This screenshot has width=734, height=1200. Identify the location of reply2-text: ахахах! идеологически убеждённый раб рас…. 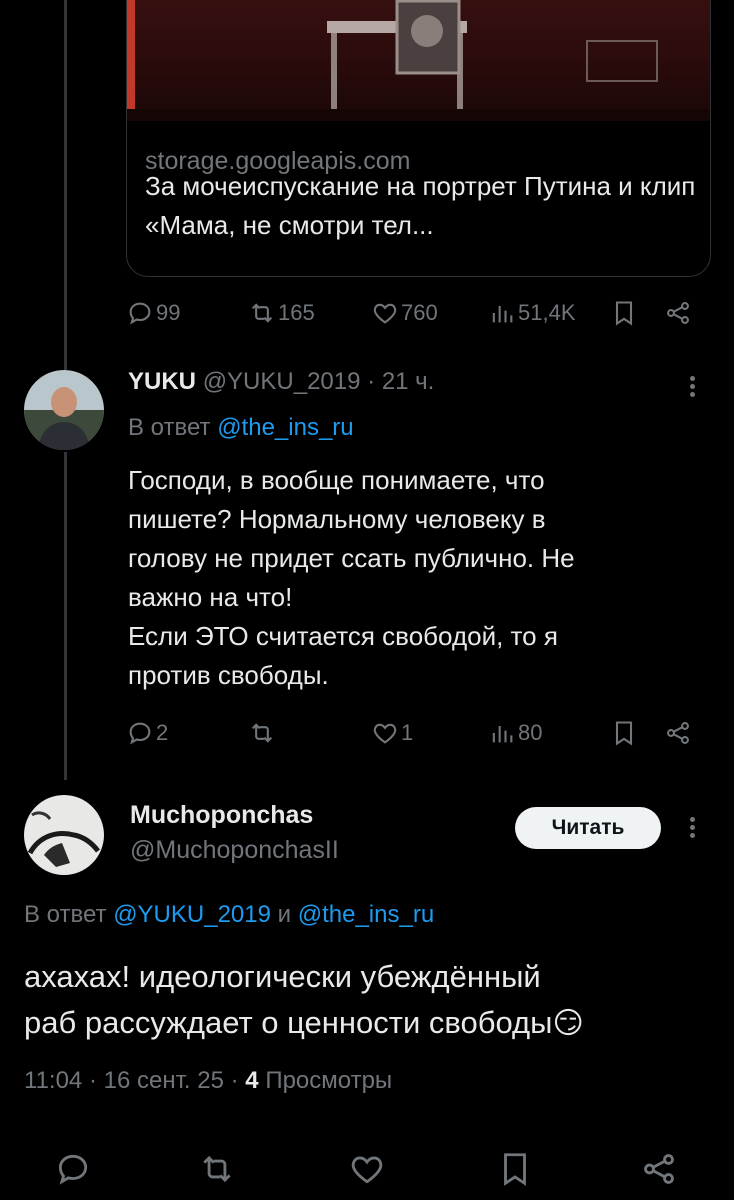
(369, 1000).